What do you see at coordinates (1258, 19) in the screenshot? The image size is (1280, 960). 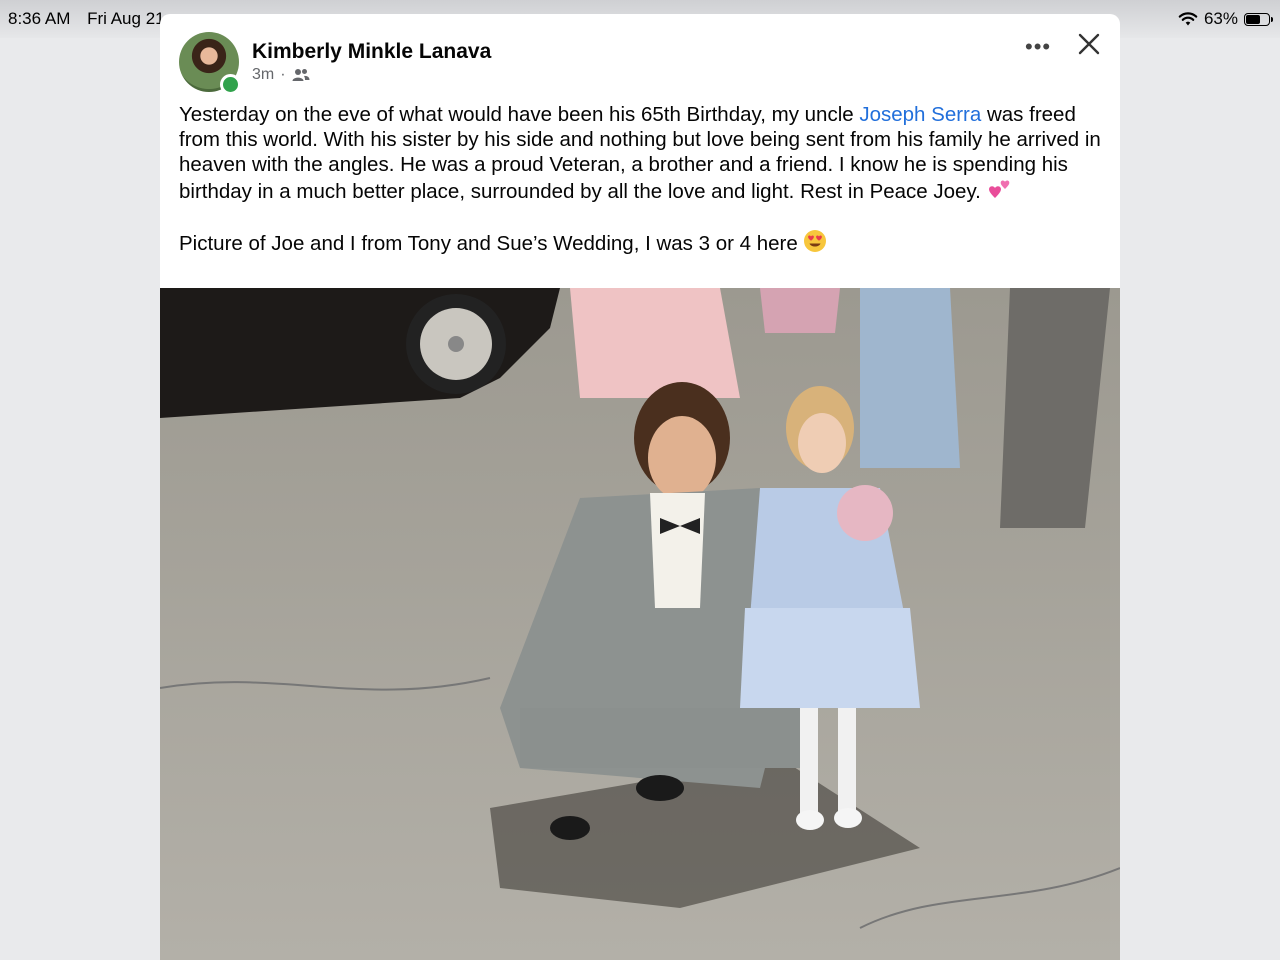 I see `battery-icon` at bounding box center [1258, 19].